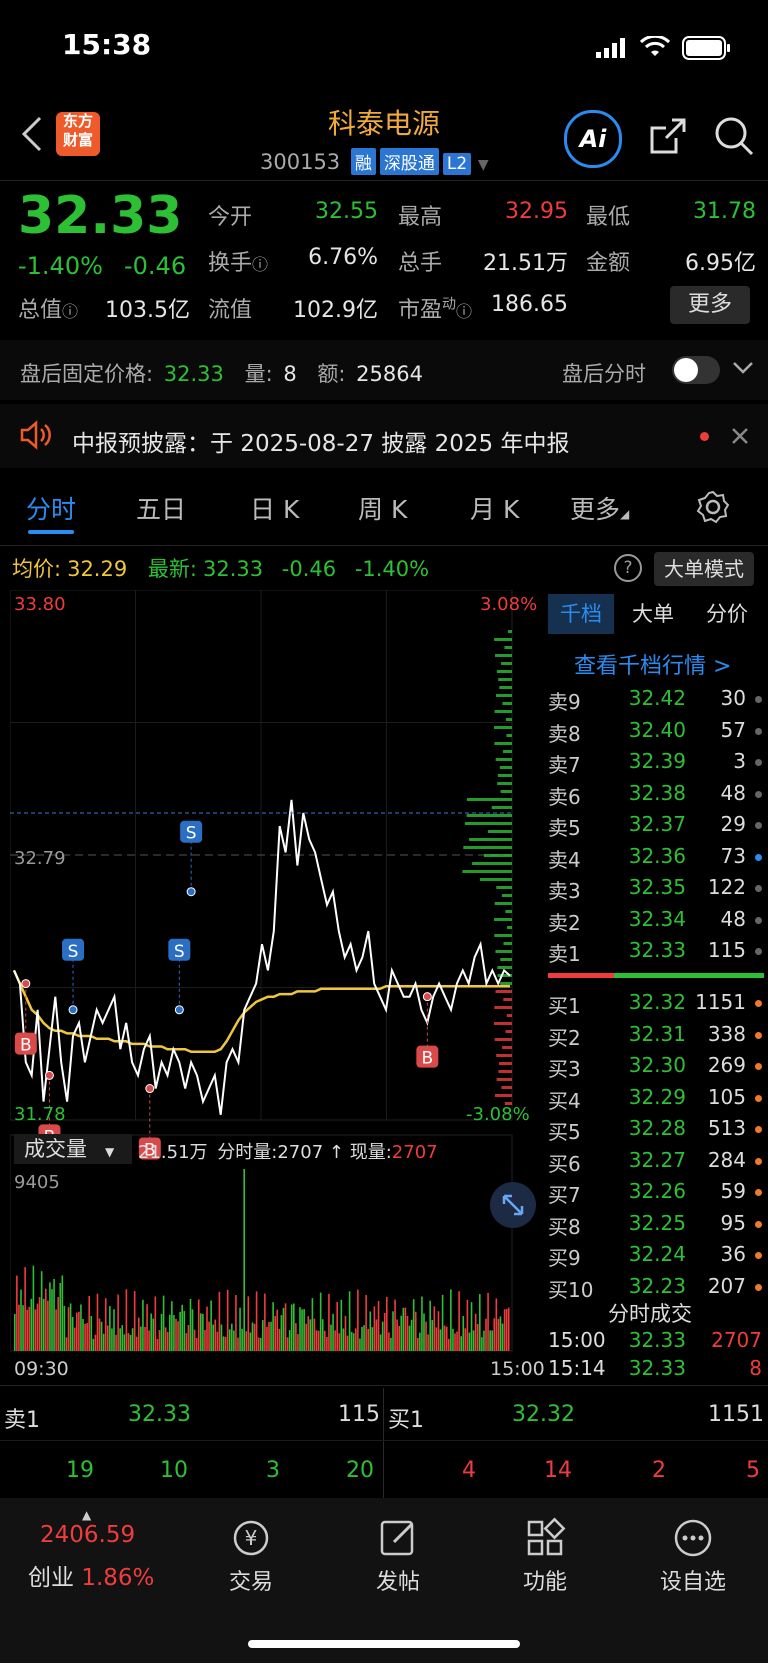  Describe the element at coordinates (656, 1004) in the screenshot. I see `bid-row: 买1 32.32 1151` at that location.